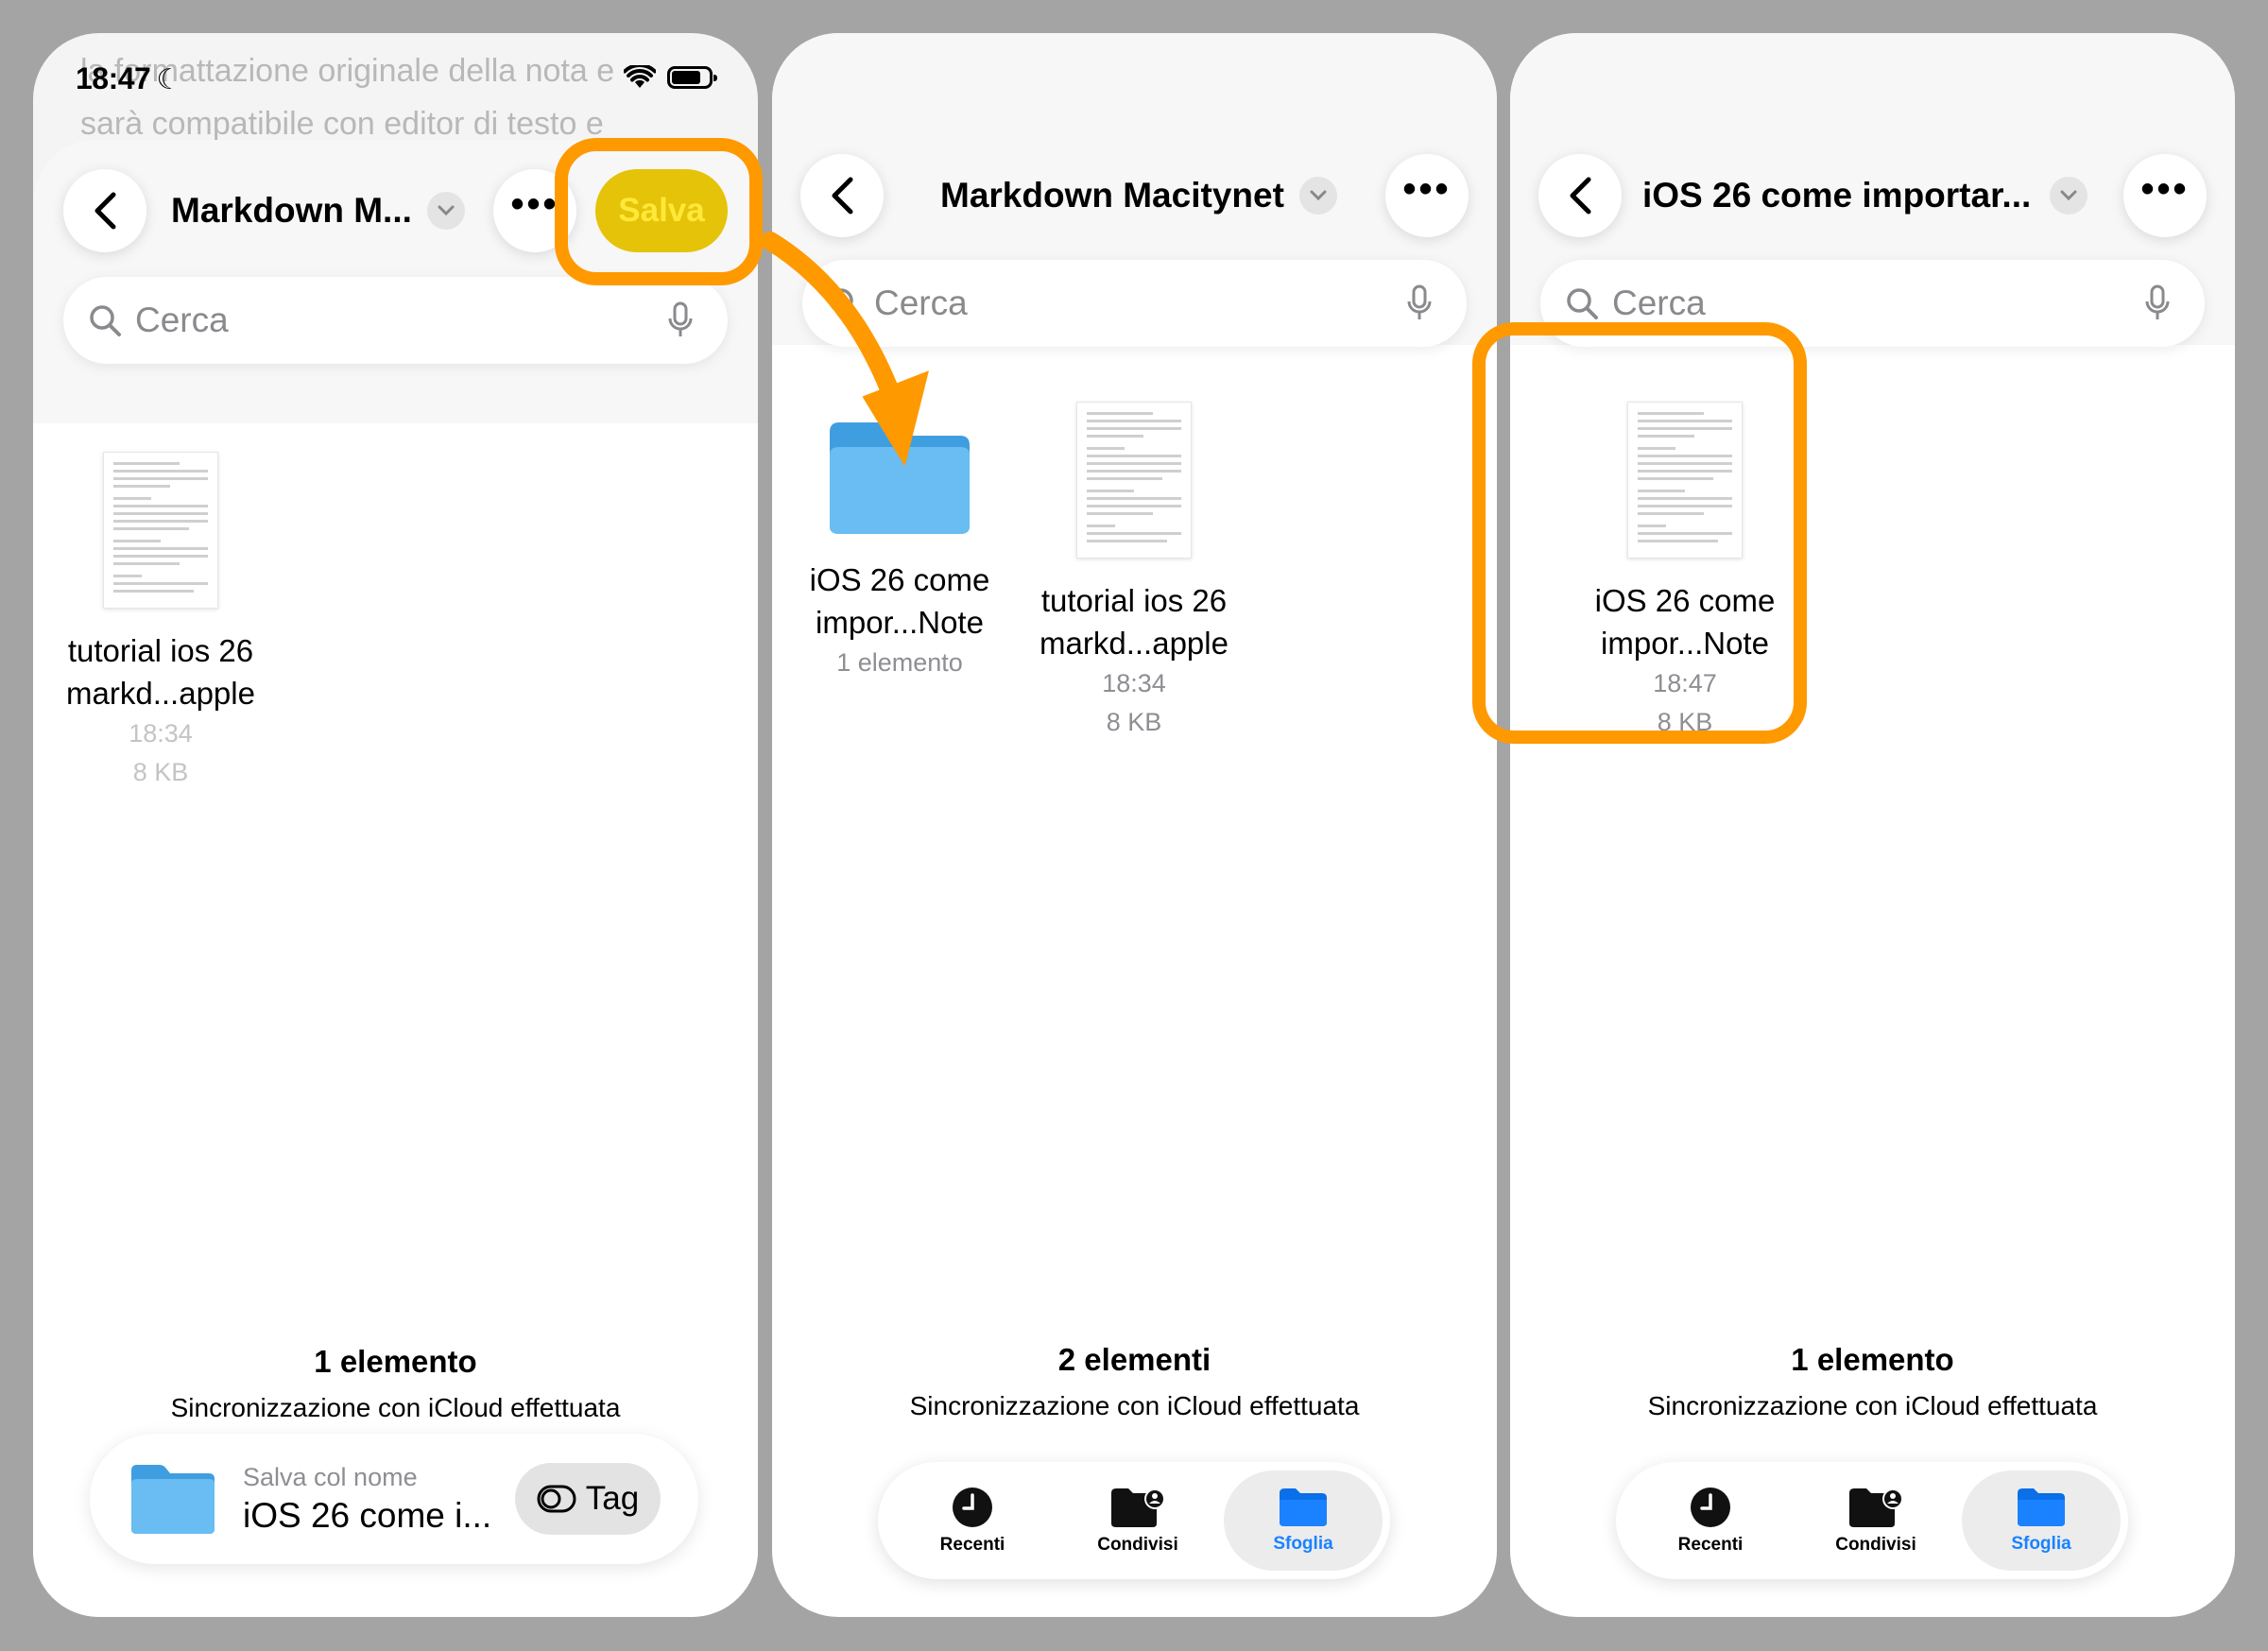 This screenshot has height=1651, width=2268. What do you see at coordinates (845, 349) in the screenshot?
I see `direction-arrow` at bounding box center [845, 349].